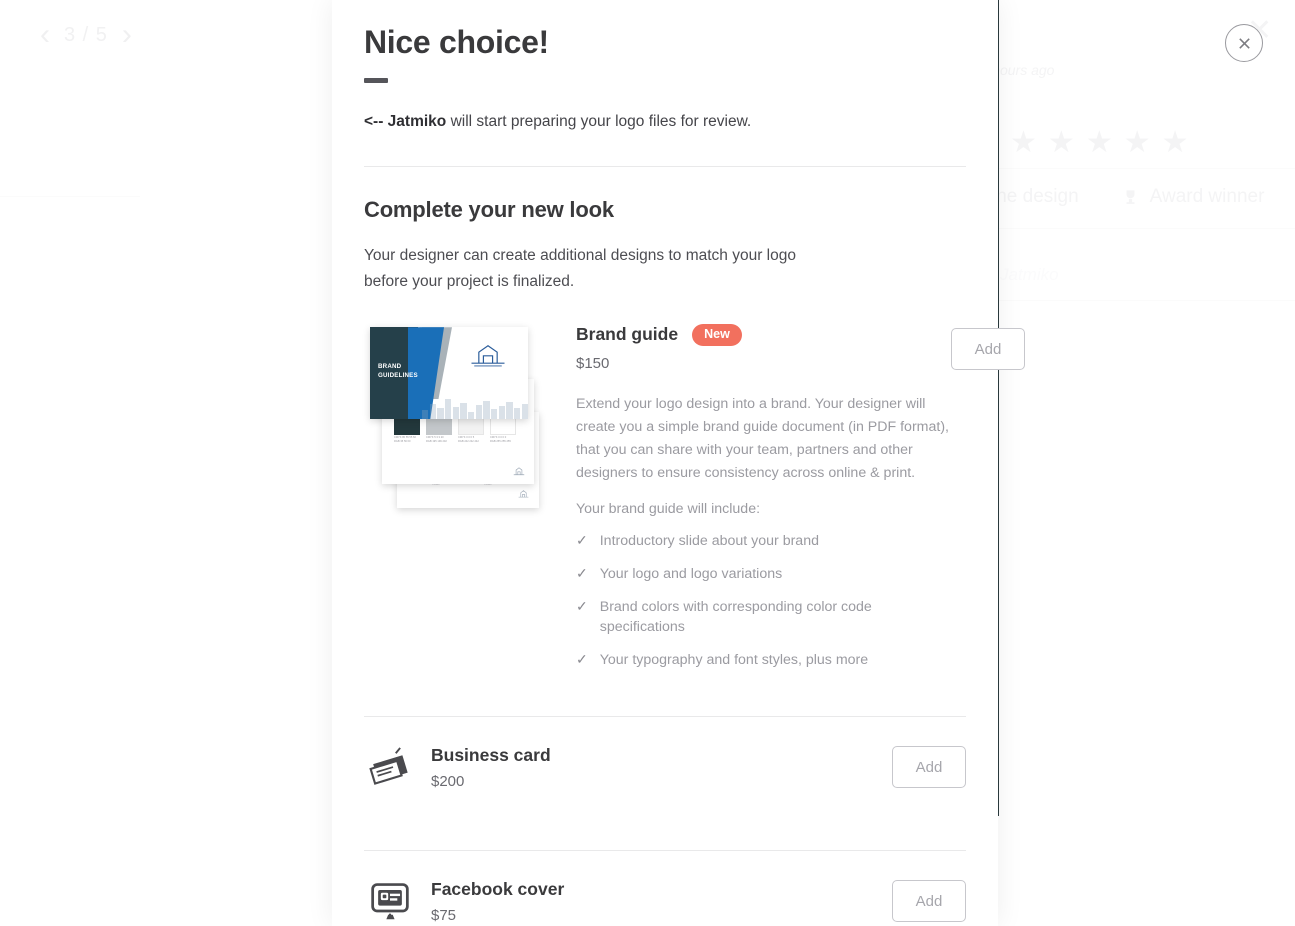 This screenshot has height=926, width=1295. I want to click on star-rating: ★ ★ ★ ★ ★, so click(1099, 143).